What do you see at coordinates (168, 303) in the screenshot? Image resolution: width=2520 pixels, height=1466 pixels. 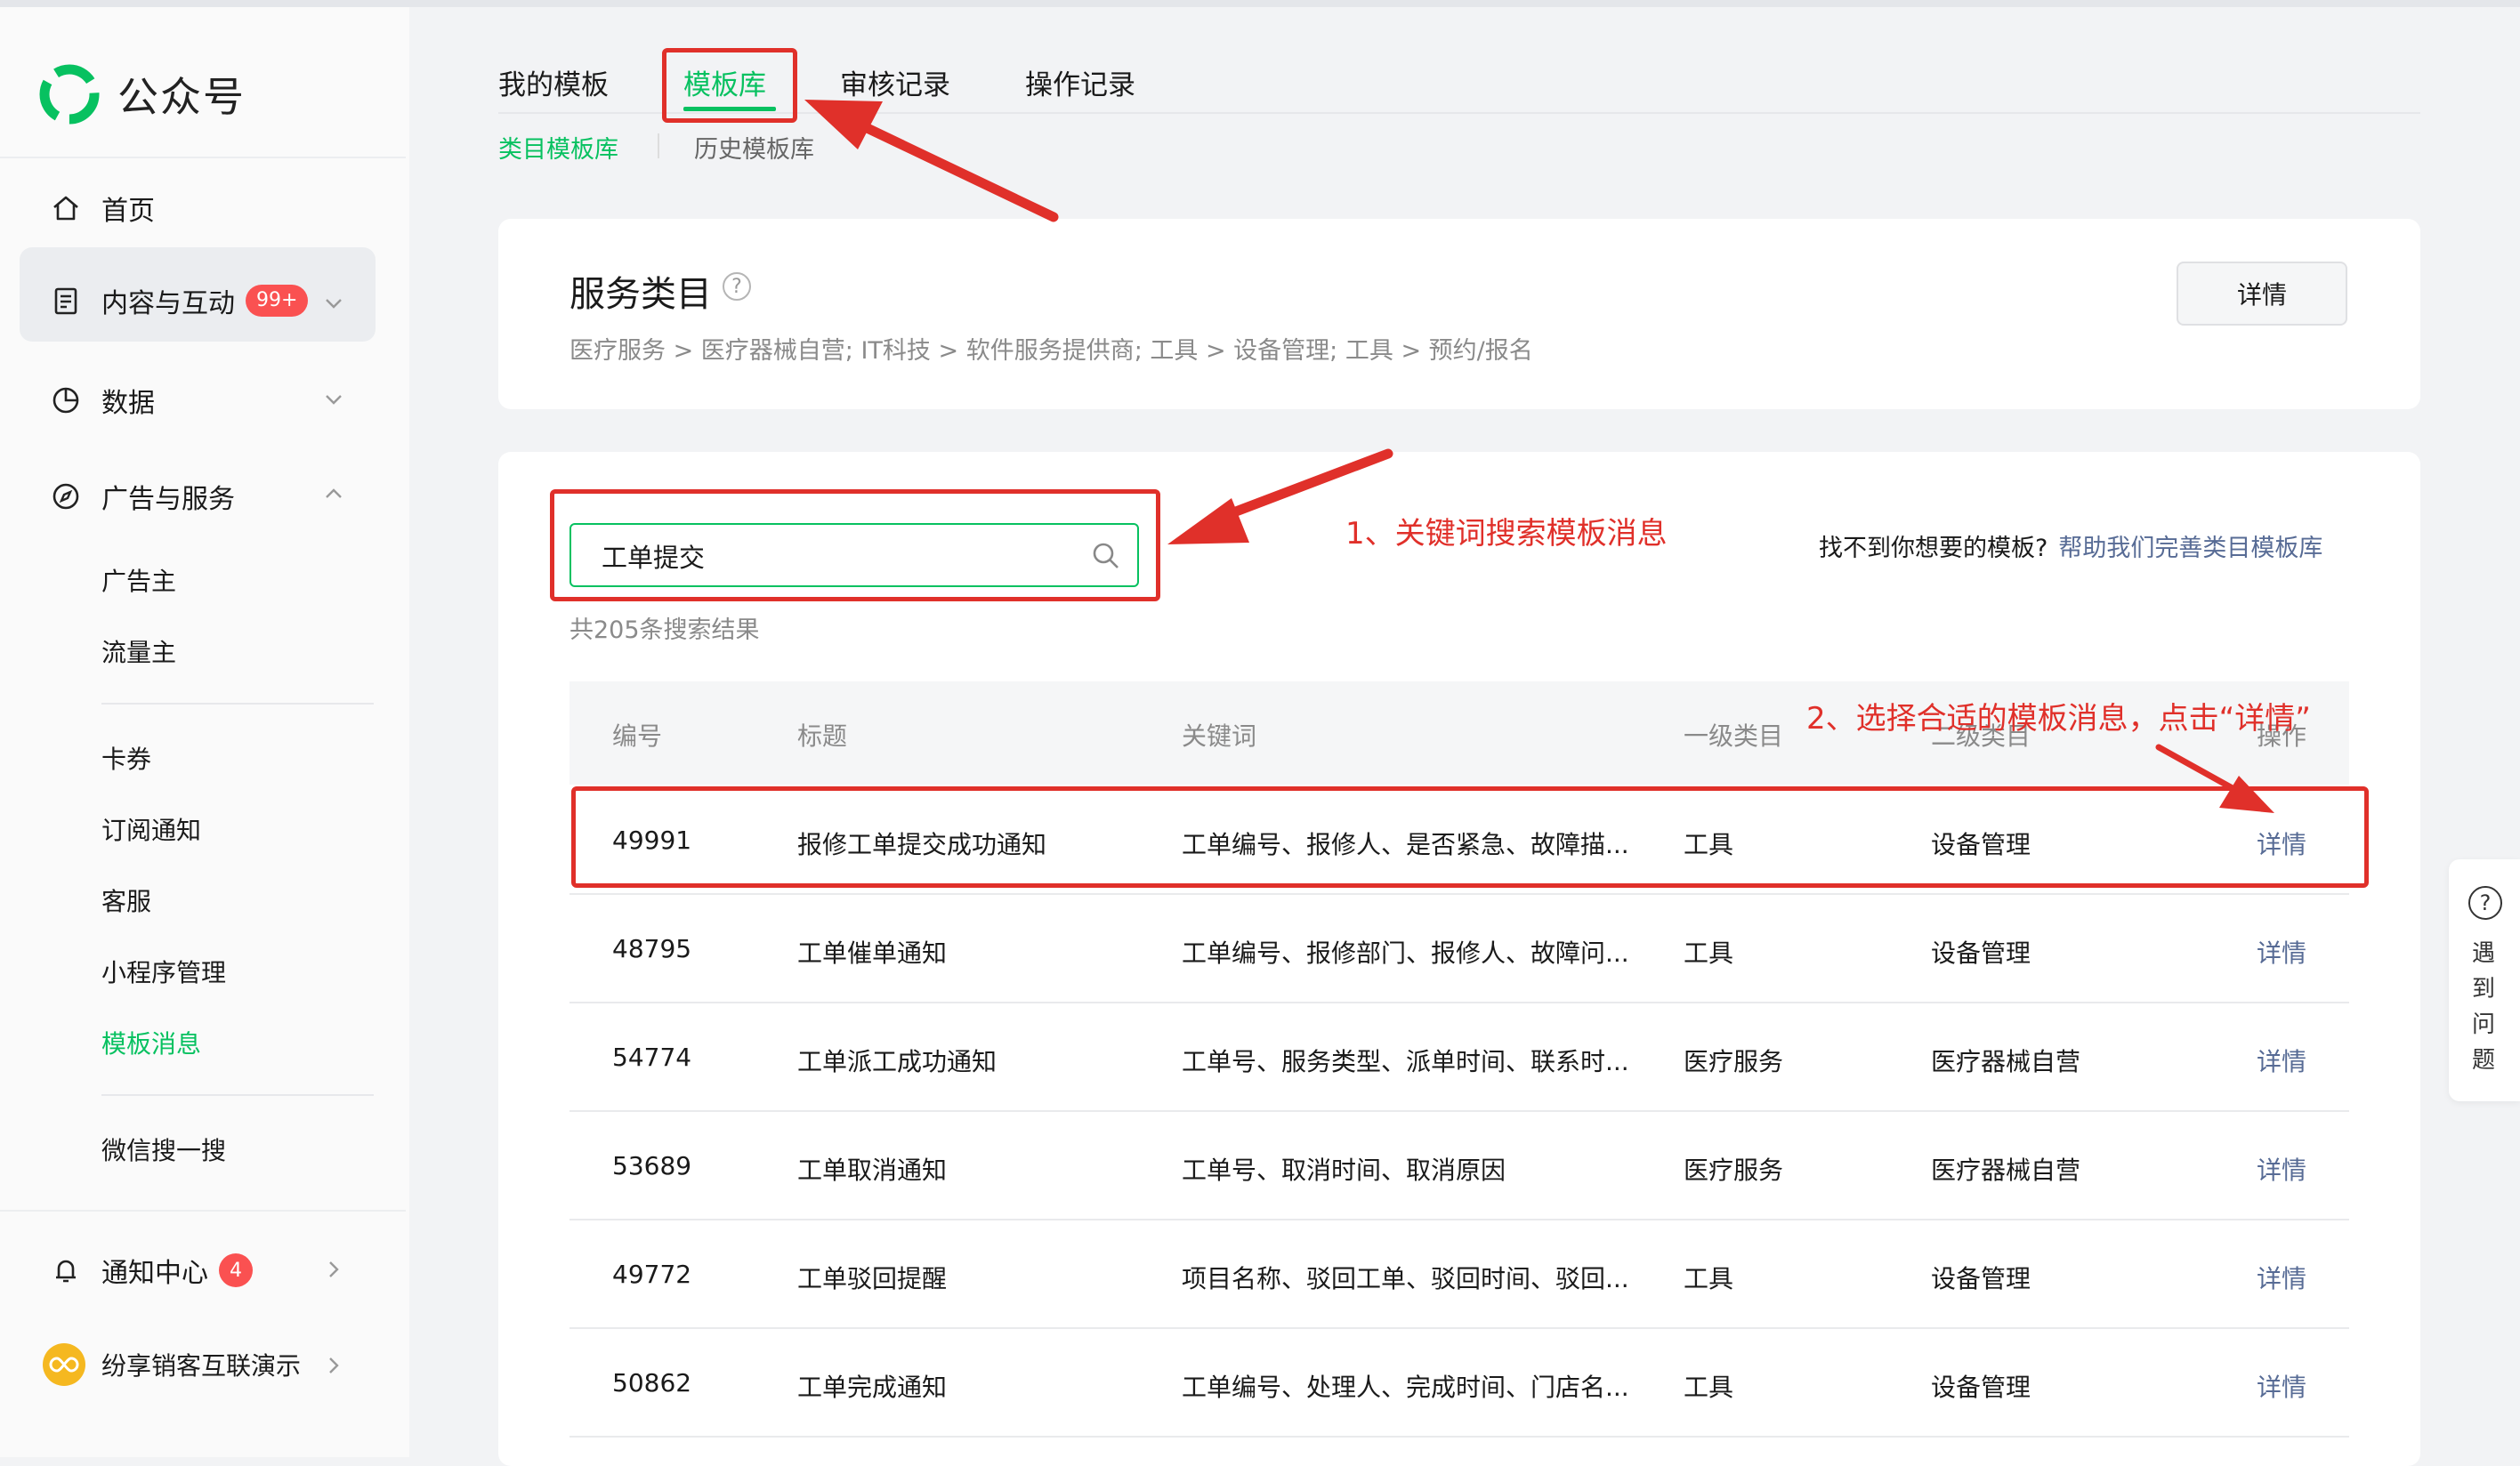 I see `sidebar-item-label: 内容与互动` at bounding box center [168, 303].